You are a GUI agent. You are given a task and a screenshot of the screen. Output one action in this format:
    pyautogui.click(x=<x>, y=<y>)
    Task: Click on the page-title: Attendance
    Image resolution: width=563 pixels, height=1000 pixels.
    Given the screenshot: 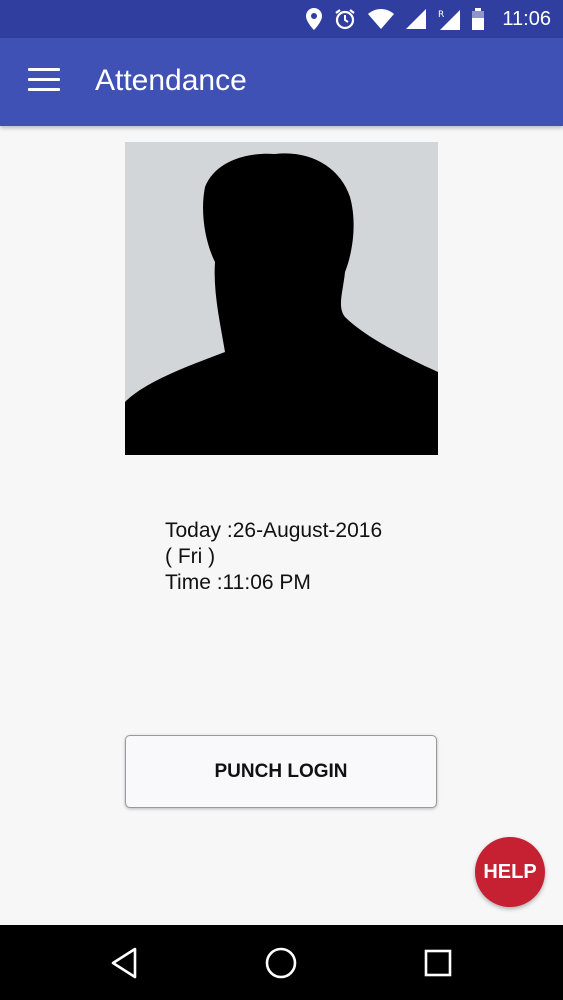 What is the action you would take?
    pyautogui.click(x=171, y=80)
    